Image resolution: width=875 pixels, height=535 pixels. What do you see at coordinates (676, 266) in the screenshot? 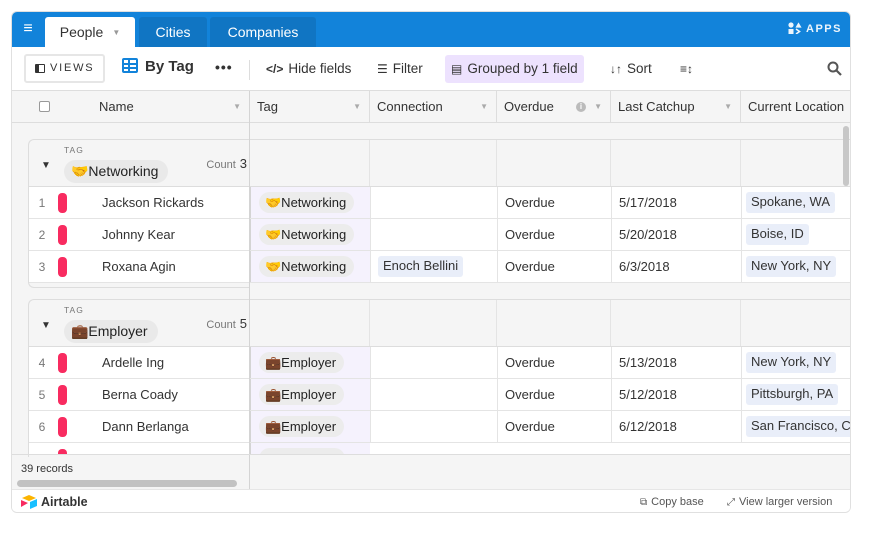
I see `cell-last-catchup: 6/3/2018` at bounding box center [676, 266].